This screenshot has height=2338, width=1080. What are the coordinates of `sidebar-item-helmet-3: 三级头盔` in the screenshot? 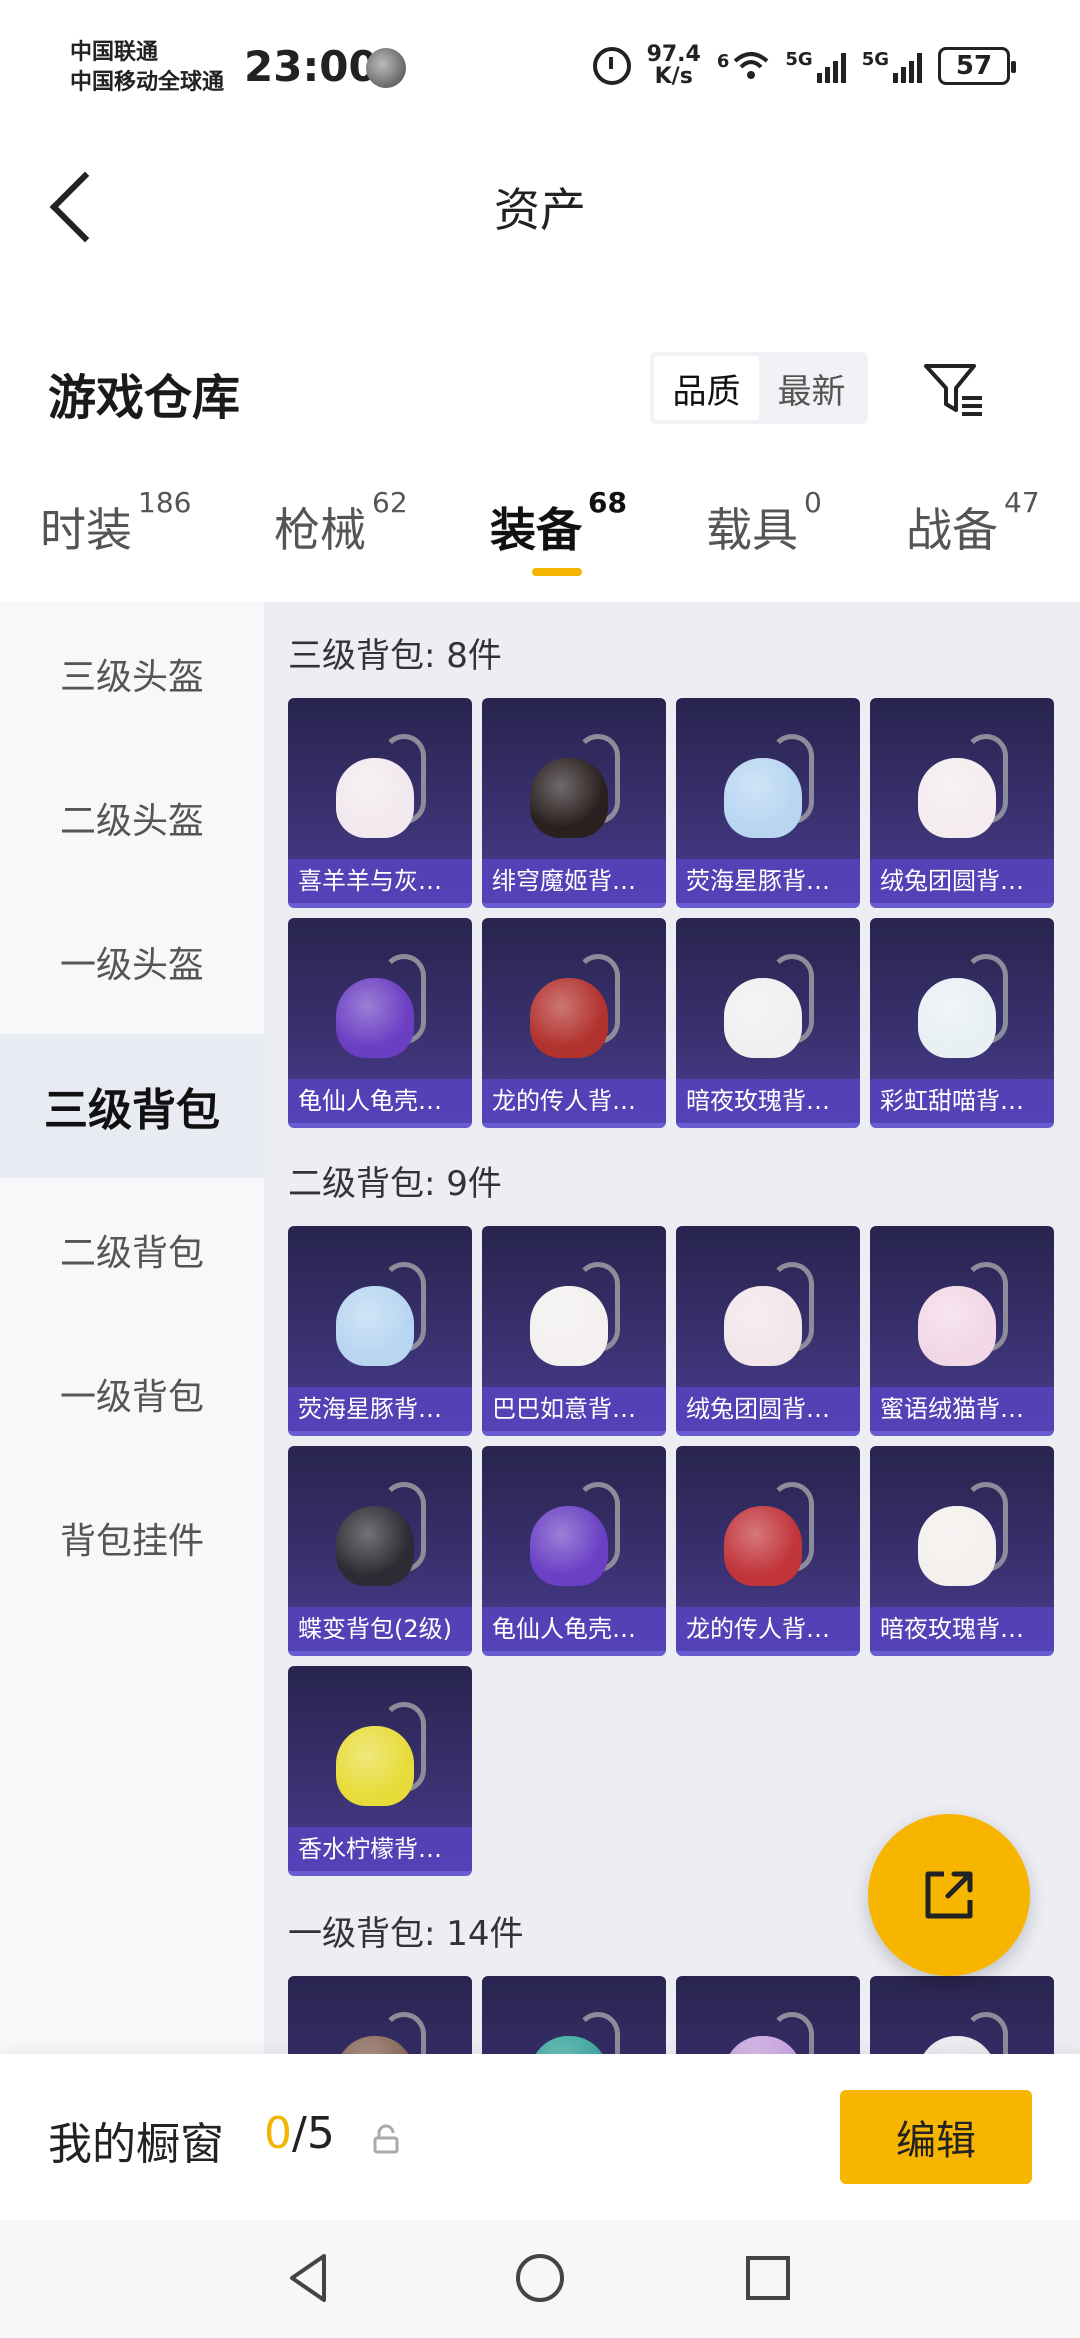 It's located at (132, 674).